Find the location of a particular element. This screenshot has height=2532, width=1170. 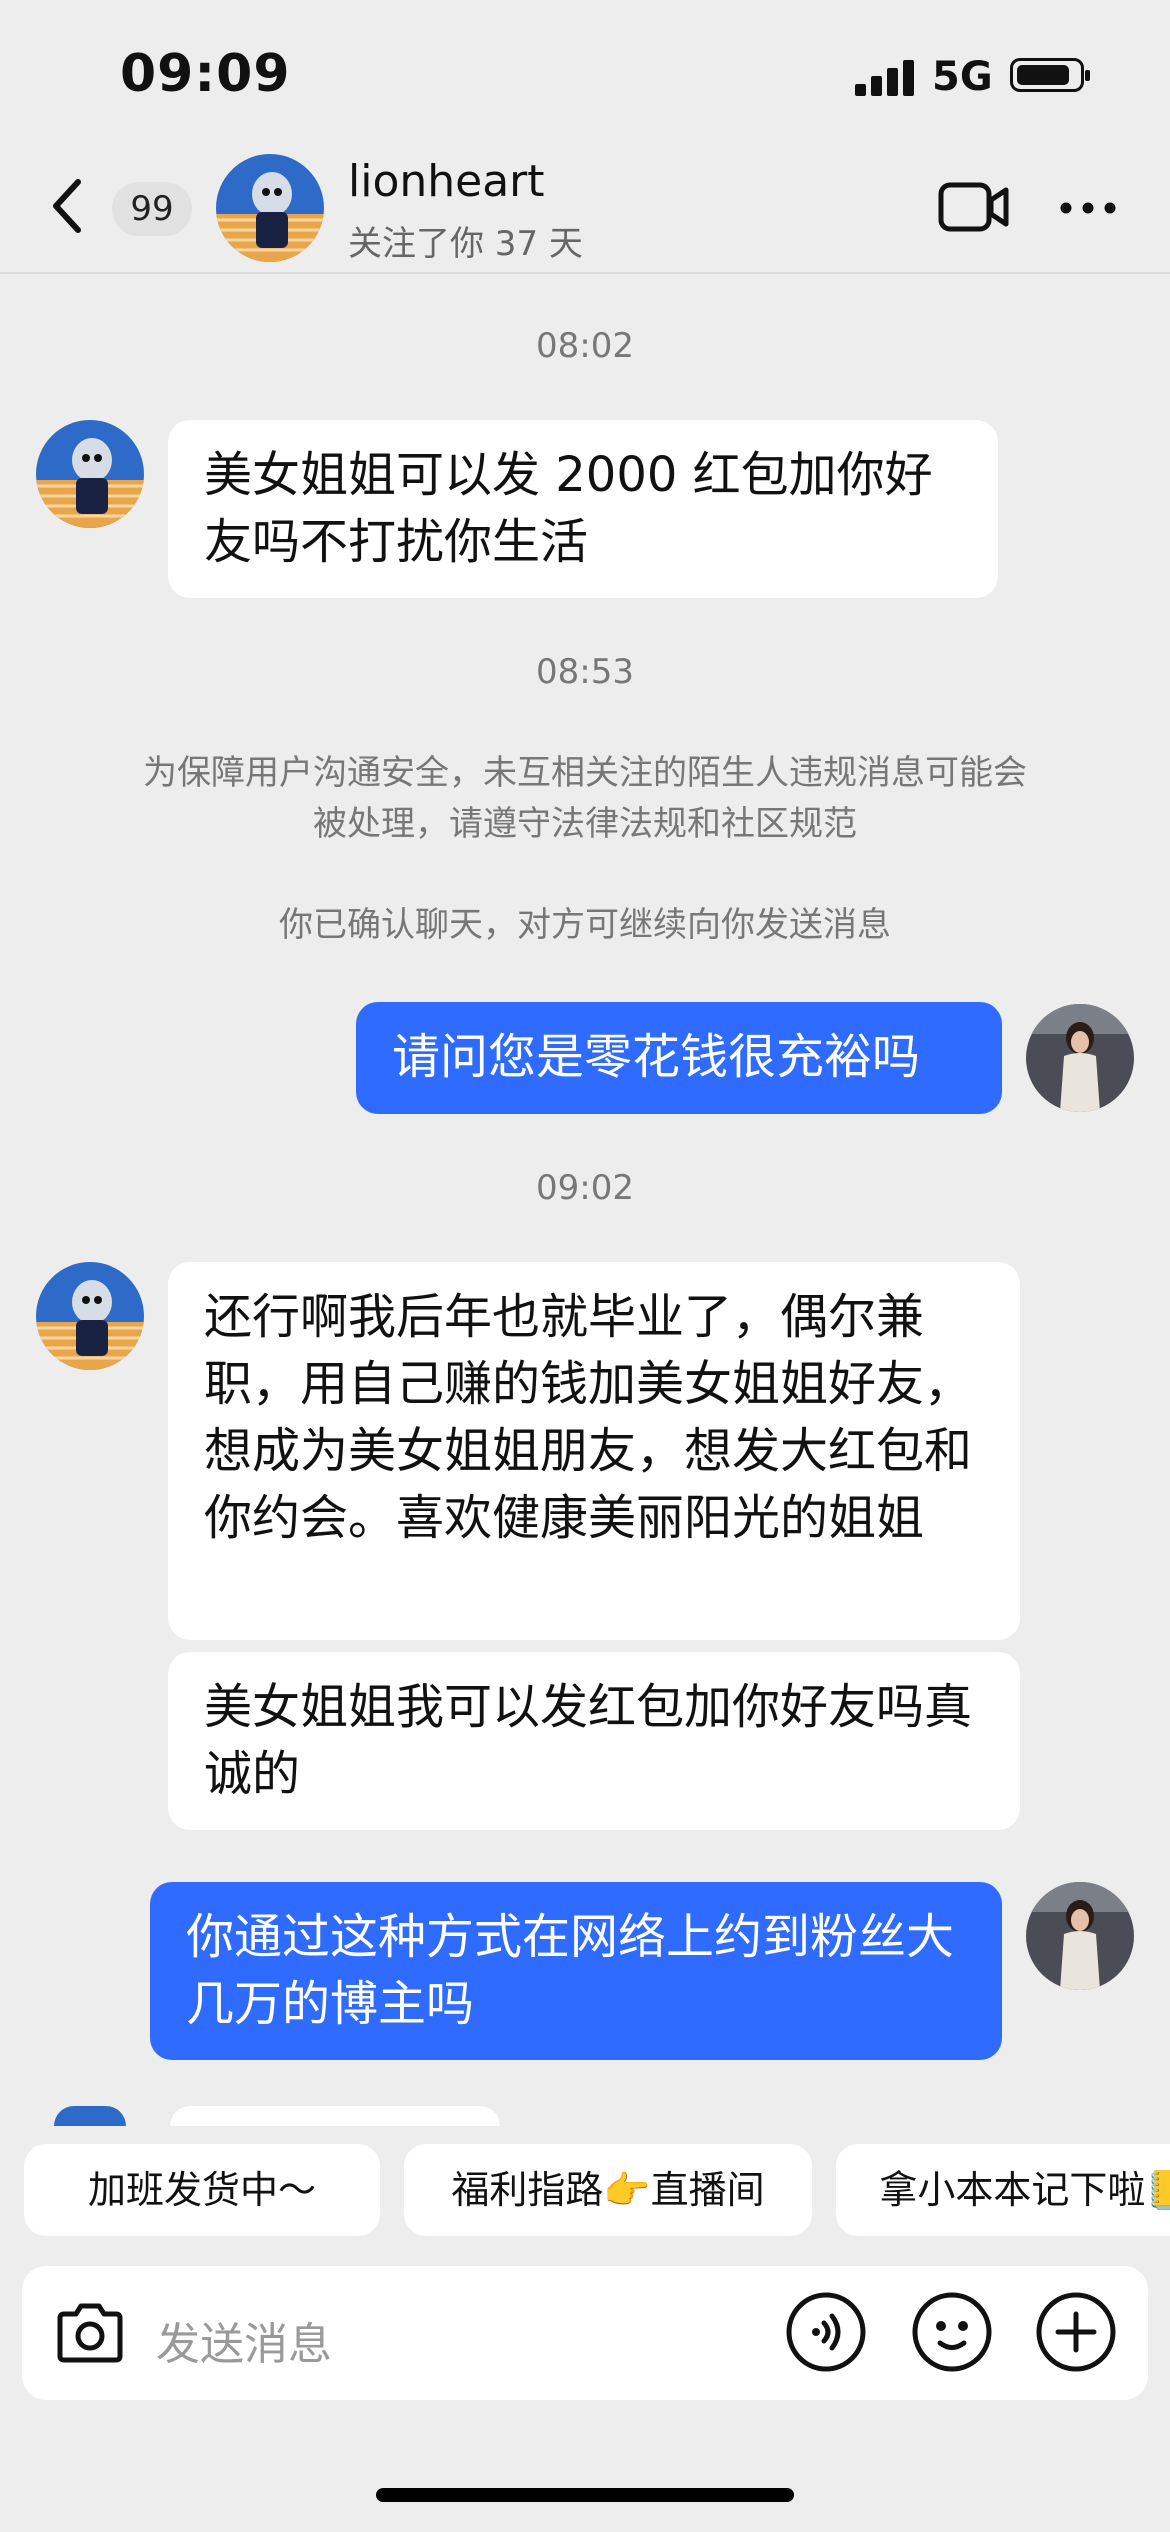

message-composer: 发送消息 is located at coordinates (585, 2333).